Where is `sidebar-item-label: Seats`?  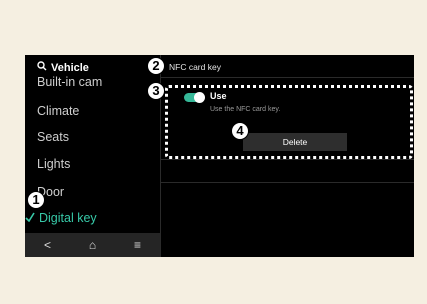
sidebar-item-label: Seats is located at coordinates (53, 137).